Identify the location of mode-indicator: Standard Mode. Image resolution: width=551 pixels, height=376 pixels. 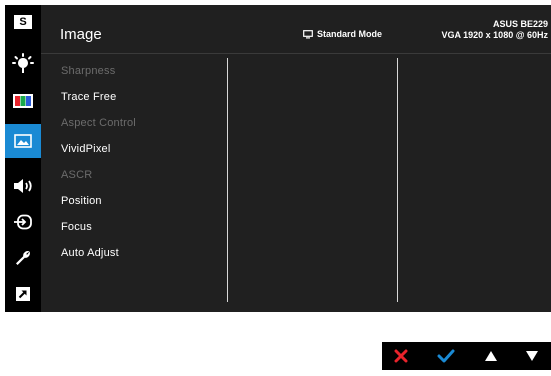
(342, 34).